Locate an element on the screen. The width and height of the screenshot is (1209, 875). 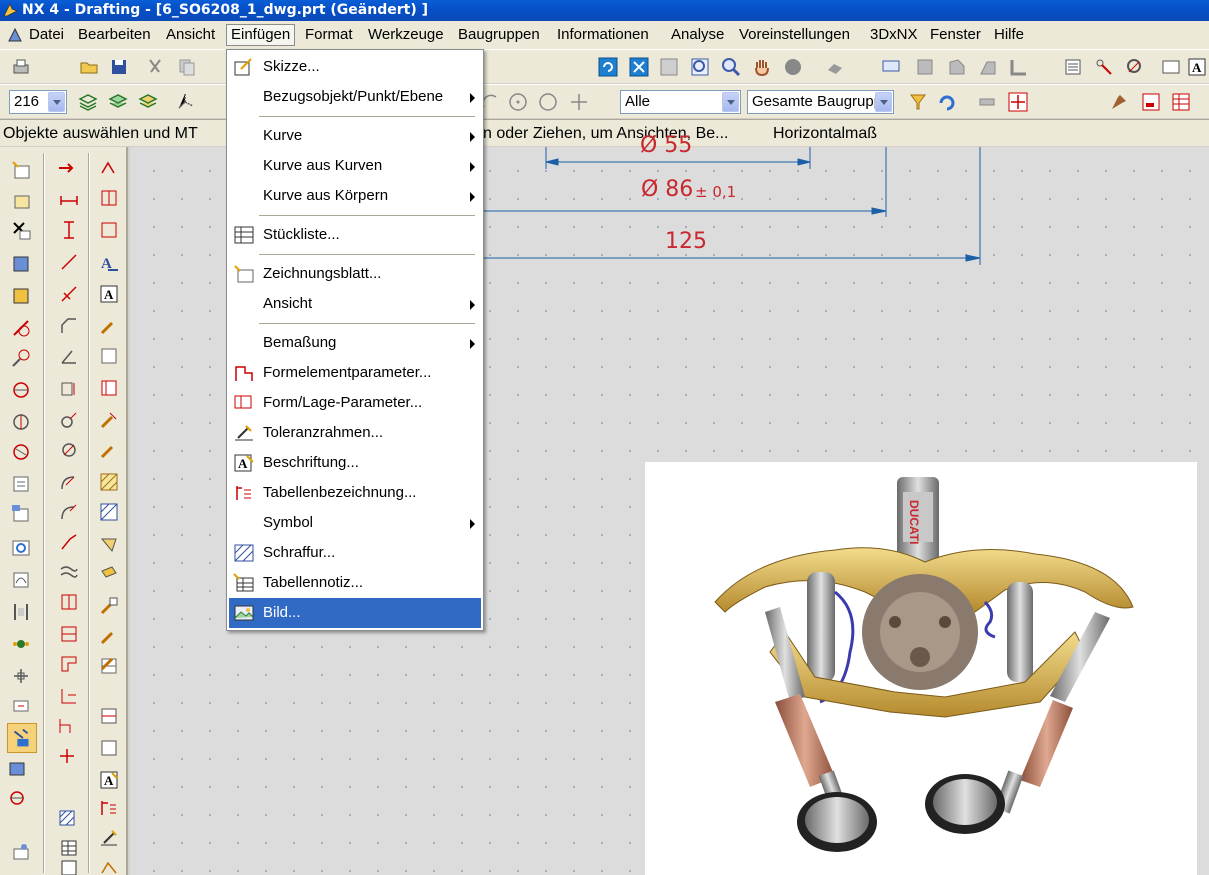
select-filter-icon is located at coordinates (918, 102).